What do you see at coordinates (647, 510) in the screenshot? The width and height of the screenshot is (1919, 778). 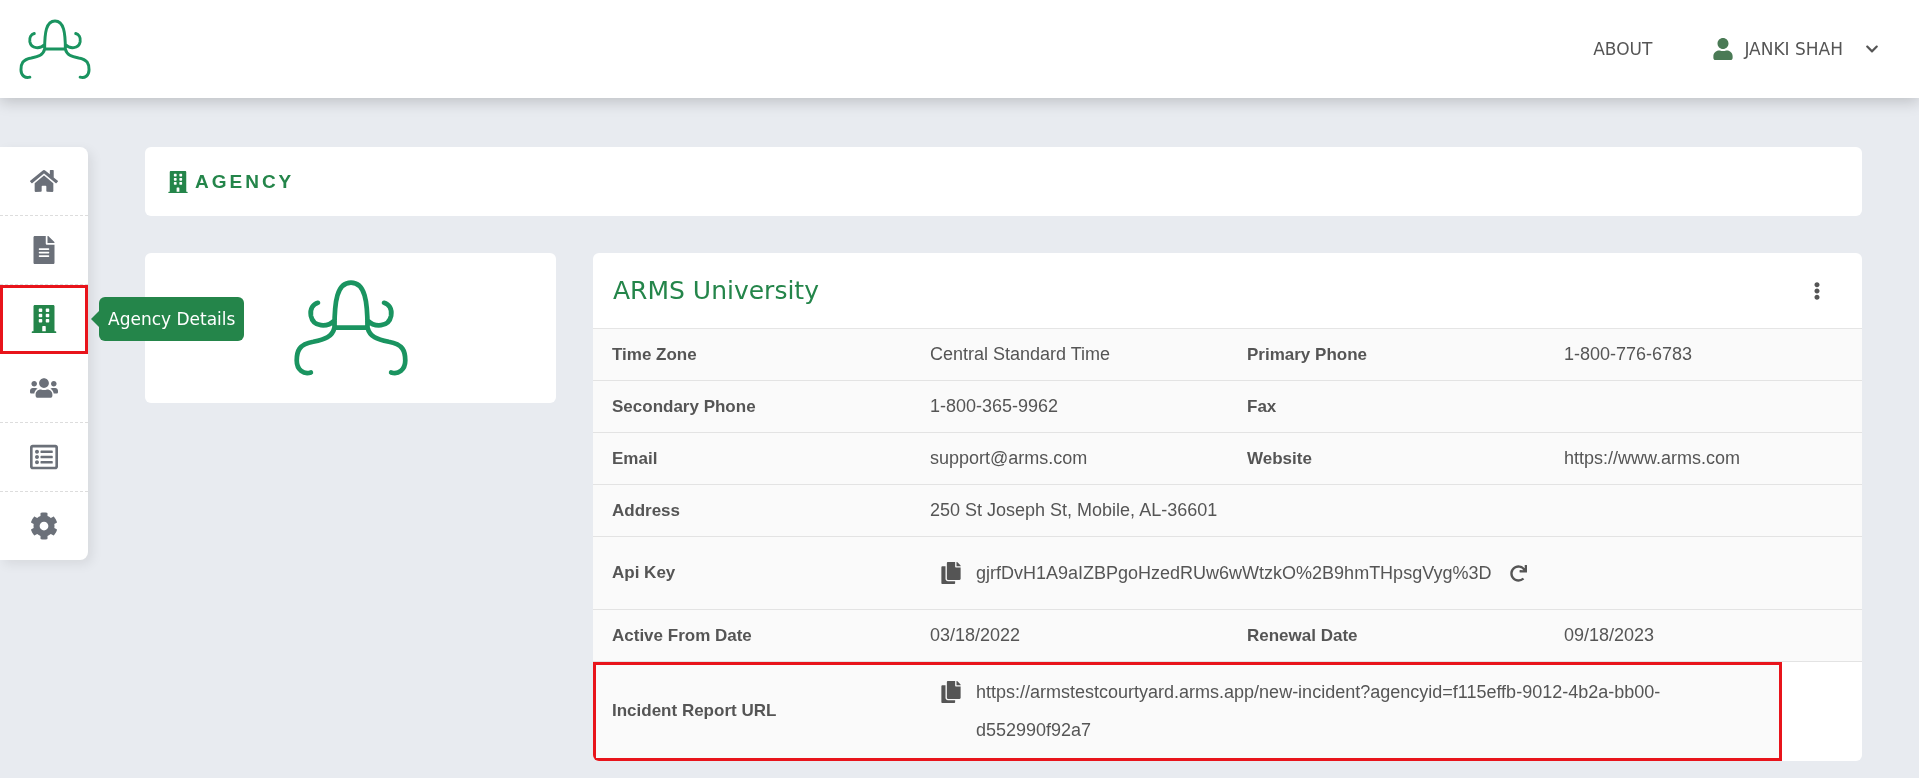 I see `field-label: Address` at bounding box center [647, 510].